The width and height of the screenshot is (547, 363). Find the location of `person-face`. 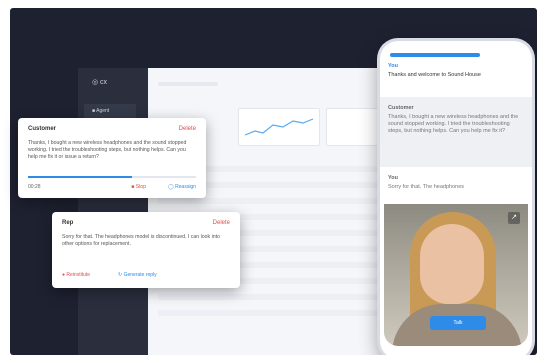

person-face is located at coordinates (452, 264).